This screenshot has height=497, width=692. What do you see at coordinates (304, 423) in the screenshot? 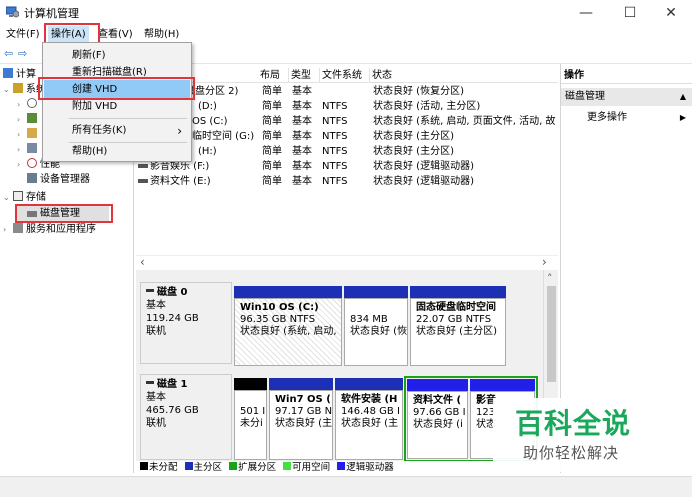
I see `partition-status: 状态良好 (主` at bounding box center [304, 423].